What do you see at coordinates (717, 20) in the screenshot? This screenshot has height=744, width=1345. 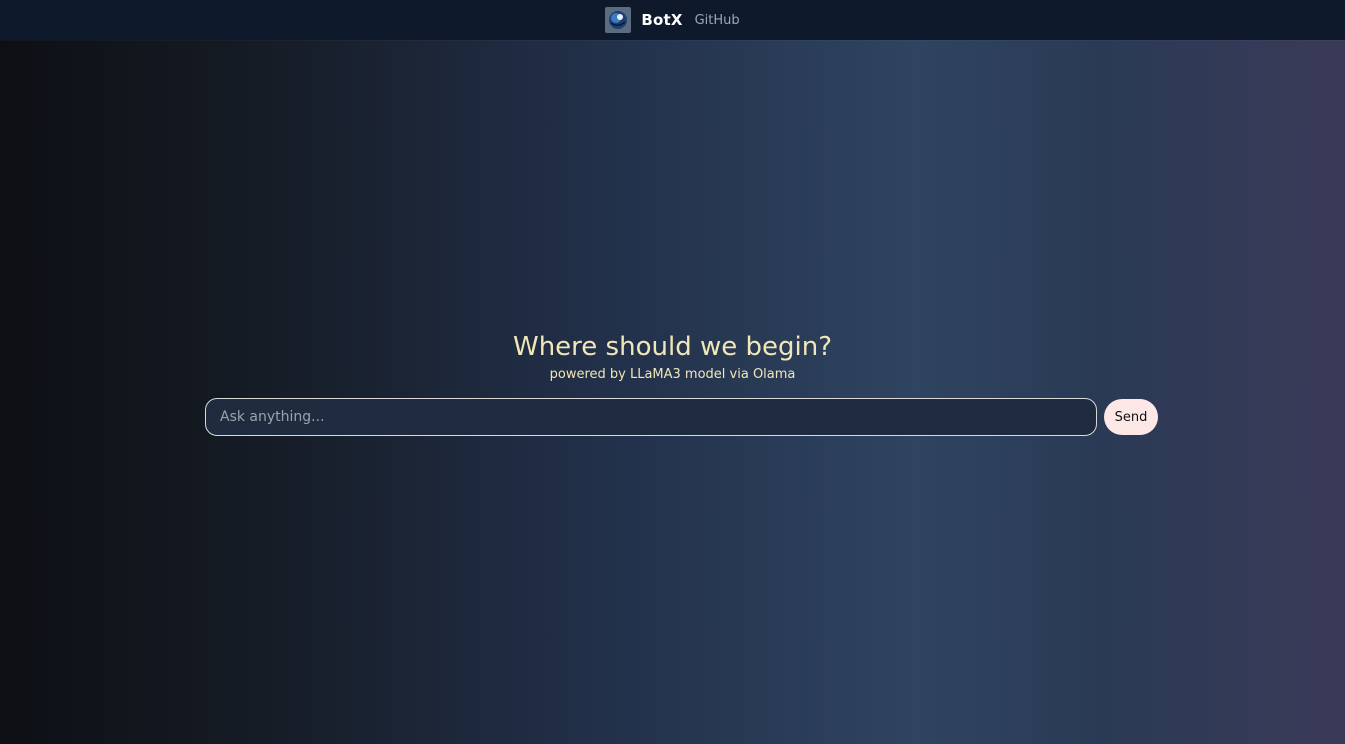 I see `github-link: GitHub` at bounding box center [717, 20].